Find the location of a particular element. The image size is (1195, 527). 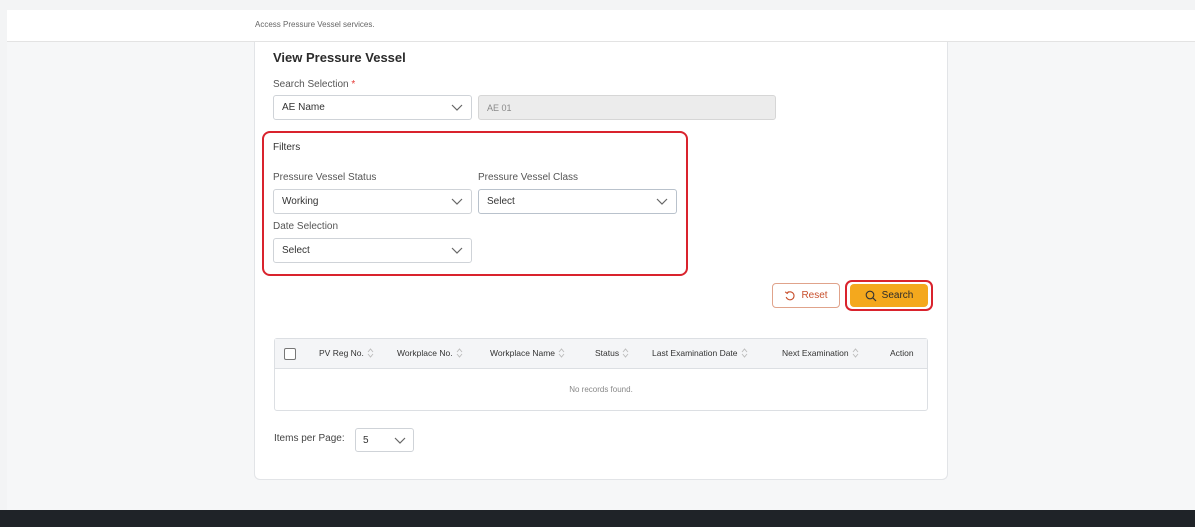

select-all-checkbox is located at coordinates (290, 354).